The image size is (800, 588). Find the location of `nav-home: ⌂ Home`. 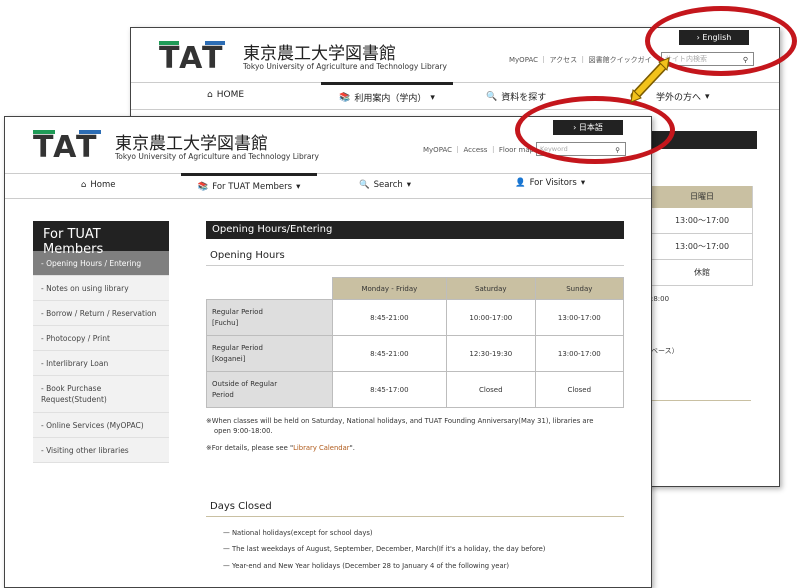

nav-home: ⌂ Home is located at coordinates (98, 185).